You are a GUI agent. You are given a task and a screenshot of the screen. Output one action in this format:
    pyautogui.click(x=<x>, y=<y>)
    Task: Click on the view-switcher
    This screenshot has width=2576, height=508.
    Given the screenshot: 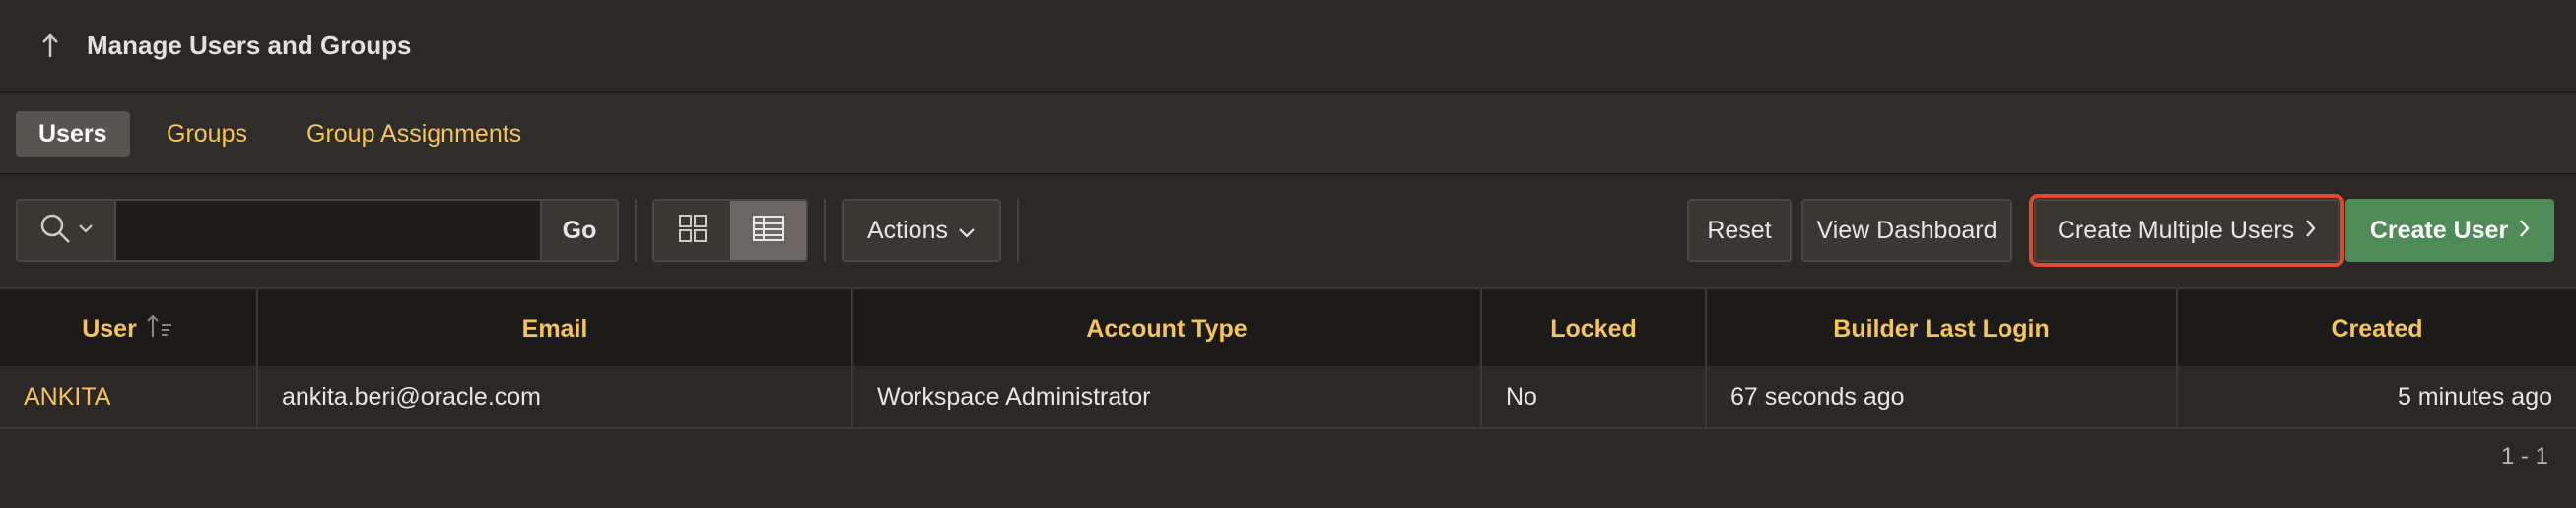 What is the action you would take?
    pyautogui.click(x=730, y=230)
    